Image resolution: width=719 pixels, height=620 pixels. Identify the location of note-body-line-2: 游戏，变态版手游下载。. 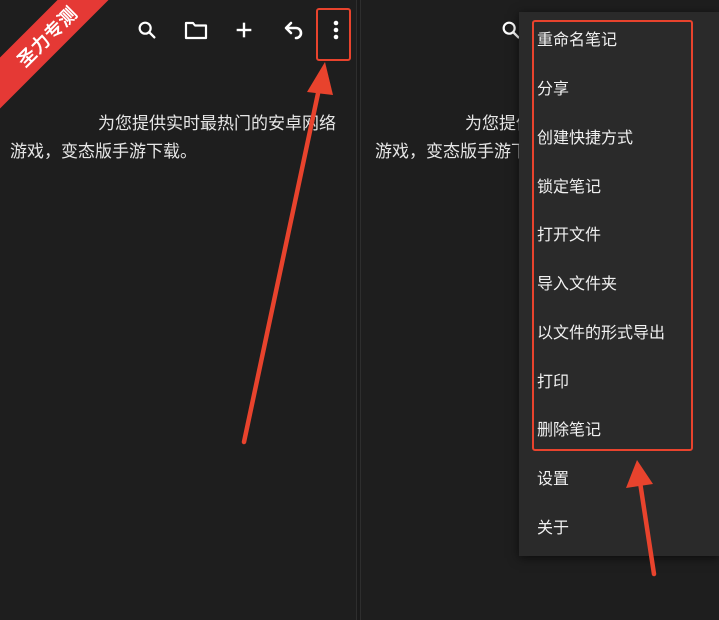
(103, 152).